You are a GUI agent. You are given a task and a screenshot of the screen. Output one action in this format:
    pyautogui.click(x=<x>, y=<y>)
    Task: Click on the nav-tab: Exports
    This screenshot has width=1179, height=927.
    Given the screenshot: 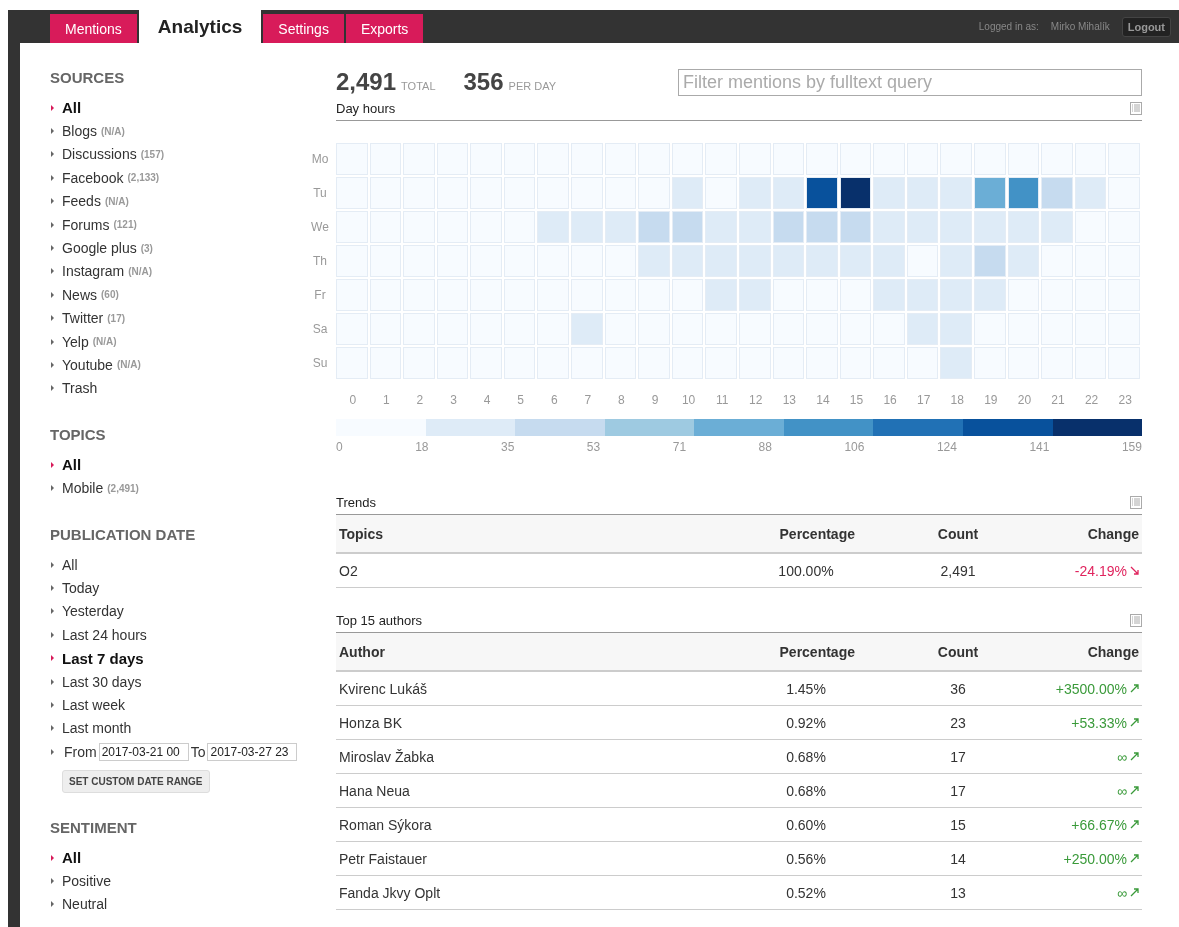 What is the action you would take?
    pyautogui.click(x=384, y=28)
    